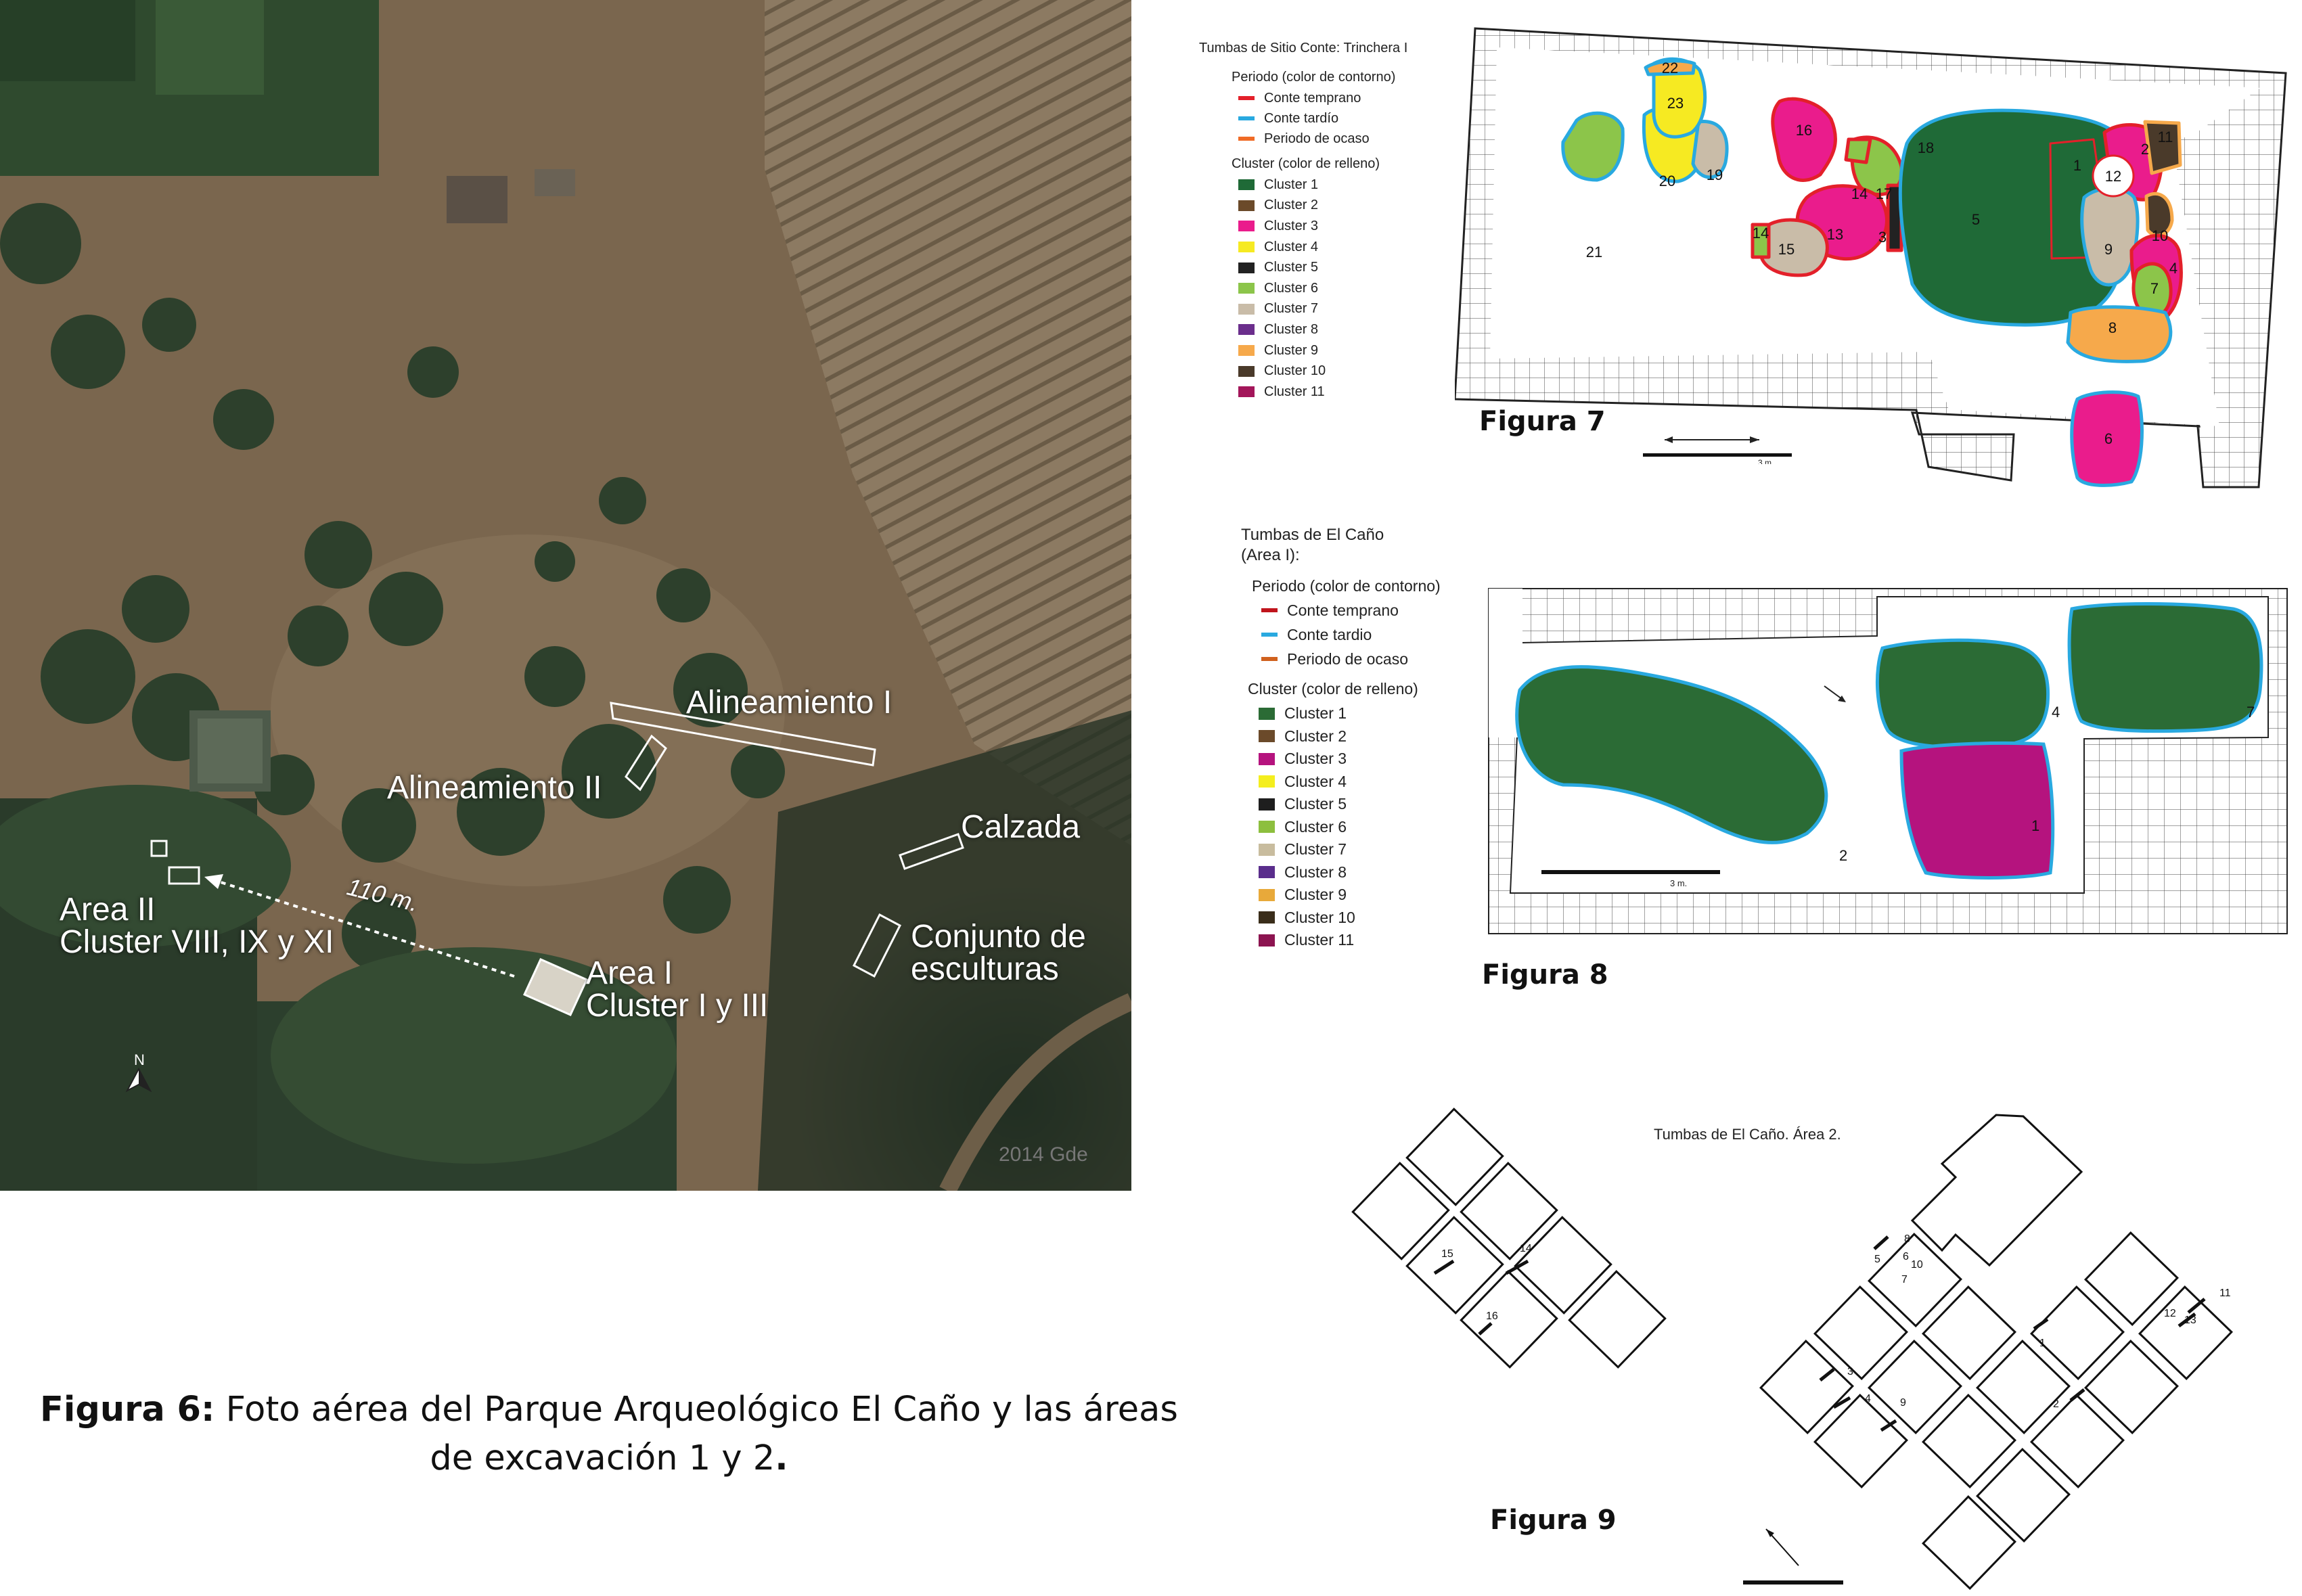 Image resolution: width=2302 pixels, height=1596 pixels. Describe the element at coordinates (1917, 1265) in the screenshot. I see `tomb-number: 10` at that location.